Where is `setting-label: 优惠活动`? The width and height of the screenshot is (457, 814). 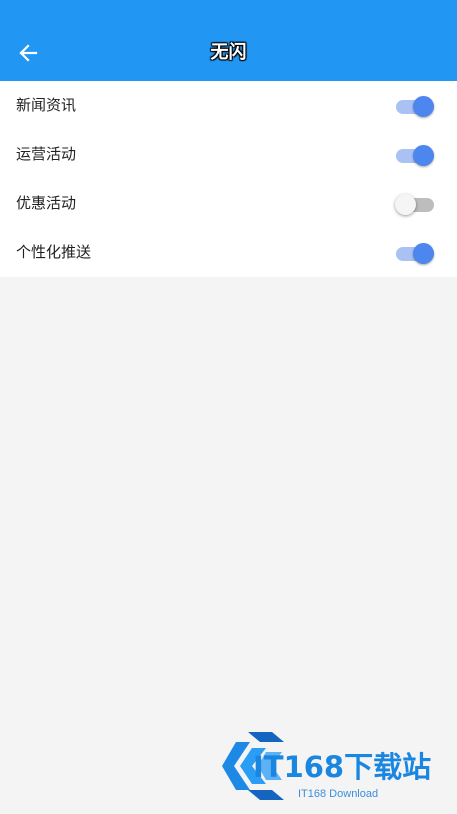 setting-label: 优惠活动 is located at coordinates (46, 203).